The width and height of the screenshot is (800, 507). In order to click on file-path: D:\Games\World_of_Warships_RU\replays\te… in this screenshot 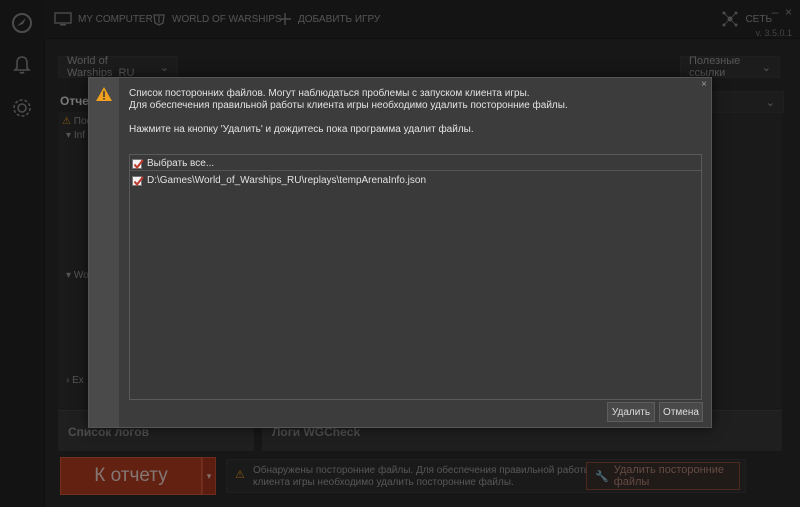, I will do `click(287, 180)`.